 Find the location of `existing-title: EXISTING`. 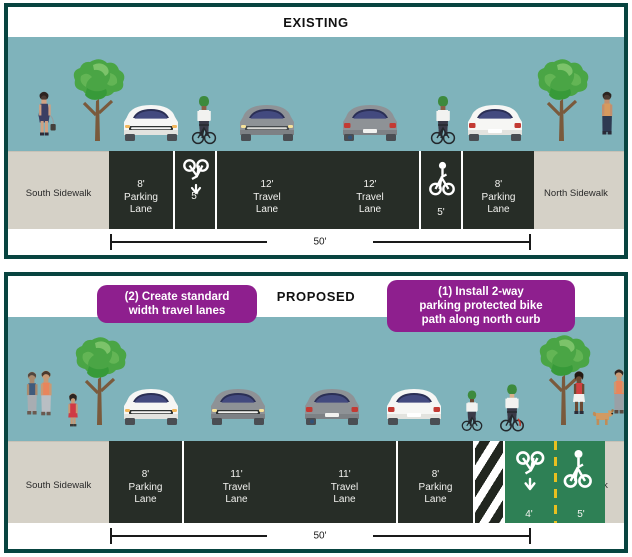

existing-title: EXISTING is located at coordinates (316, 22).